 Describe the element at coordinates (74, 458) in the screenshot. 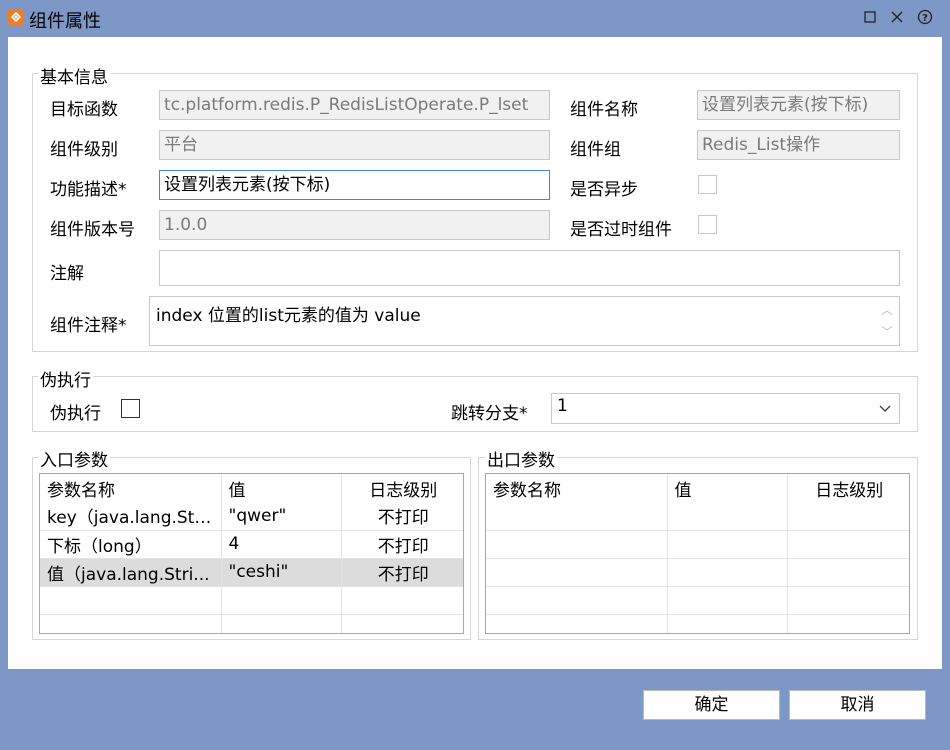

I see `input-params-legend: 入口参数` at that location.